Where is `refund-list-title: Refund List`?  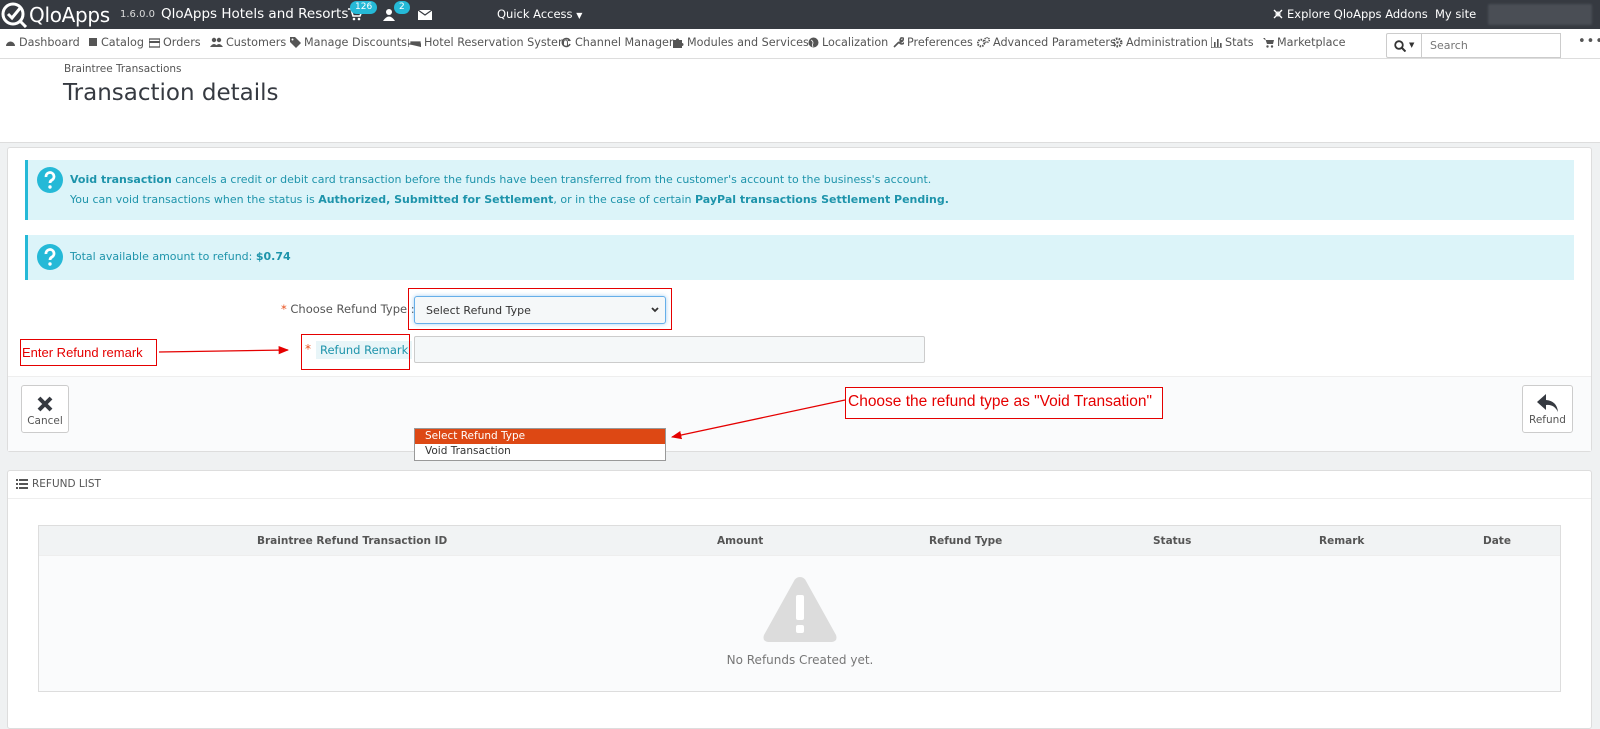 refund-list-title: Refund List is located at coordinates (66, 484).